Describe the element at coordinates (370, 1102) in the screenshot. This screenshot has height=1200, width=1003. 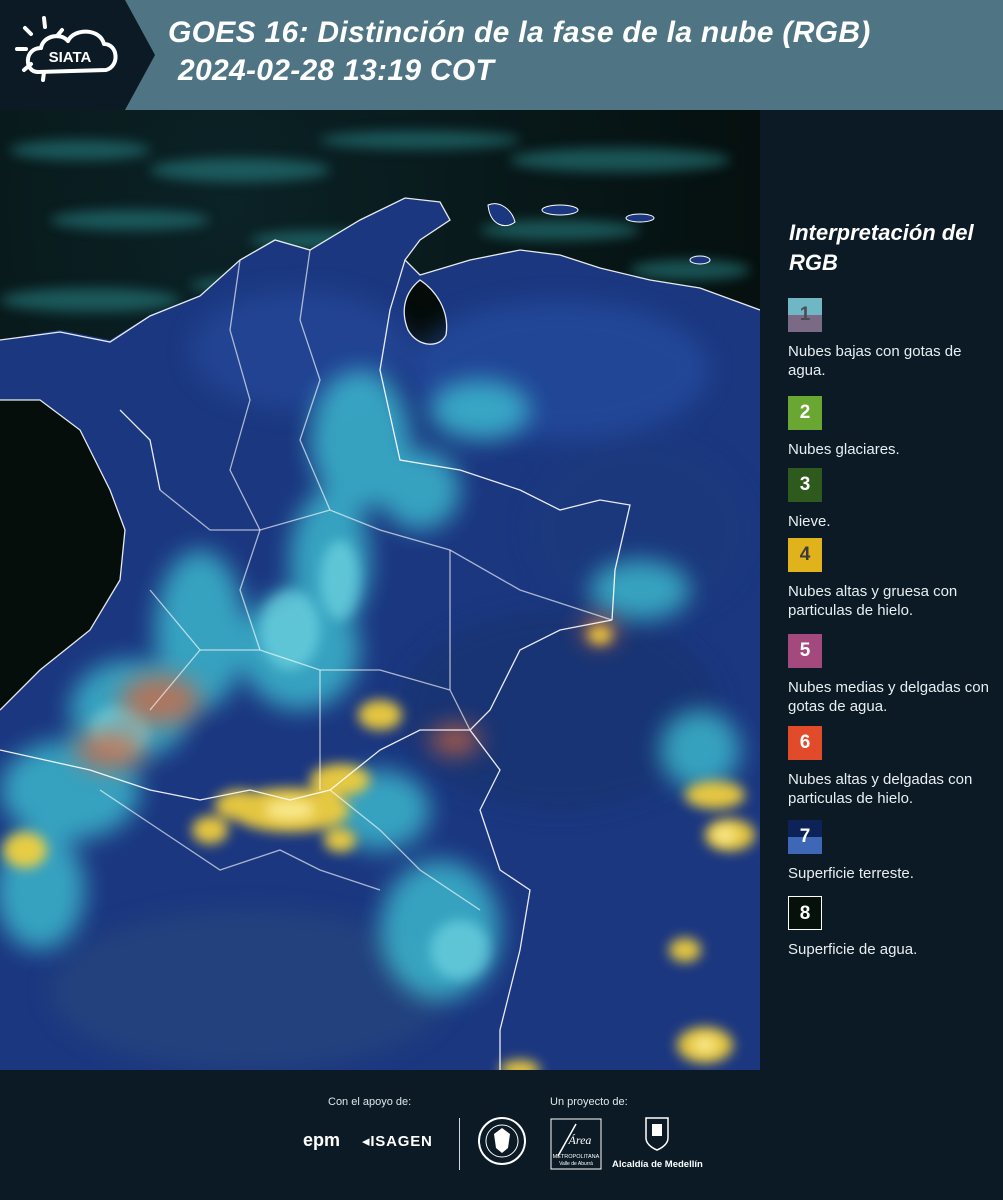
I see `support-label: Con el apoyo de:` at that location.